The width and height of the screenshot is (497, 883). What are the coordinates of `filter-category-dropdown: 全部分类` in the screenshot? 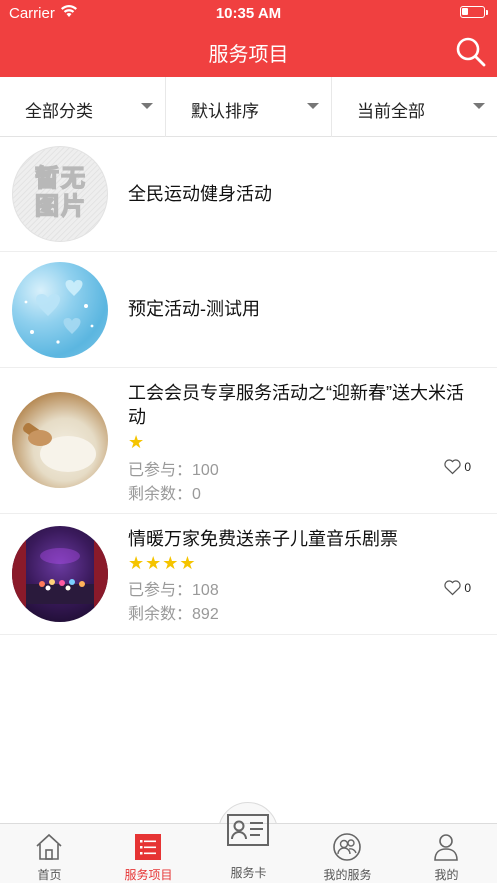 It's located at (83, 107).